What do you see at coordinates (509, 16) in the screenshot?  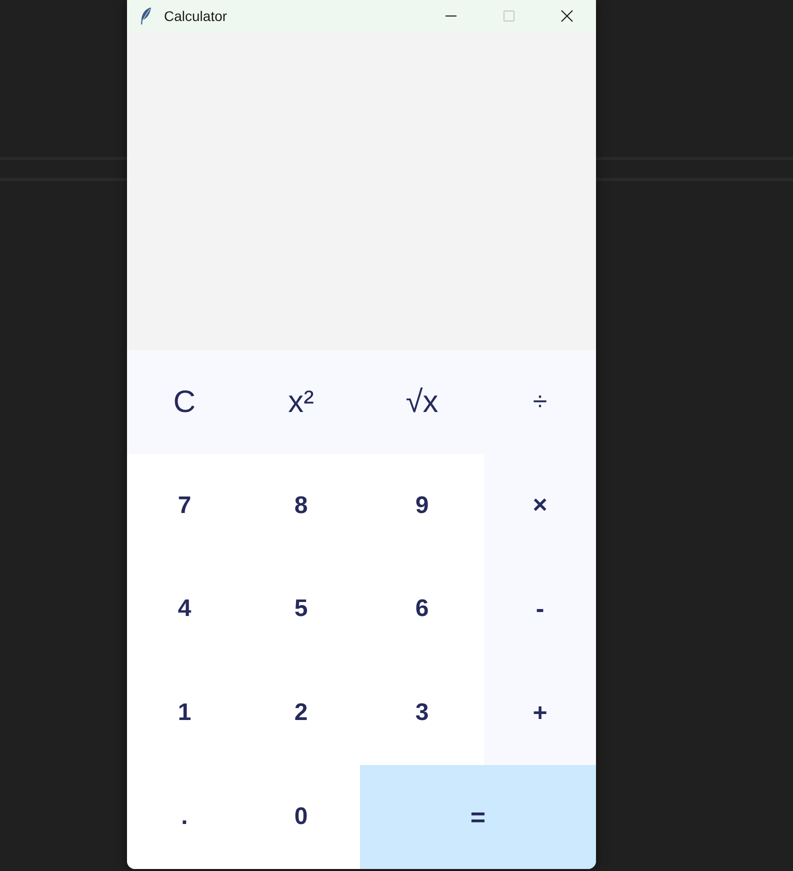 I see `maximize-icon` at bounding box center [509, 16].